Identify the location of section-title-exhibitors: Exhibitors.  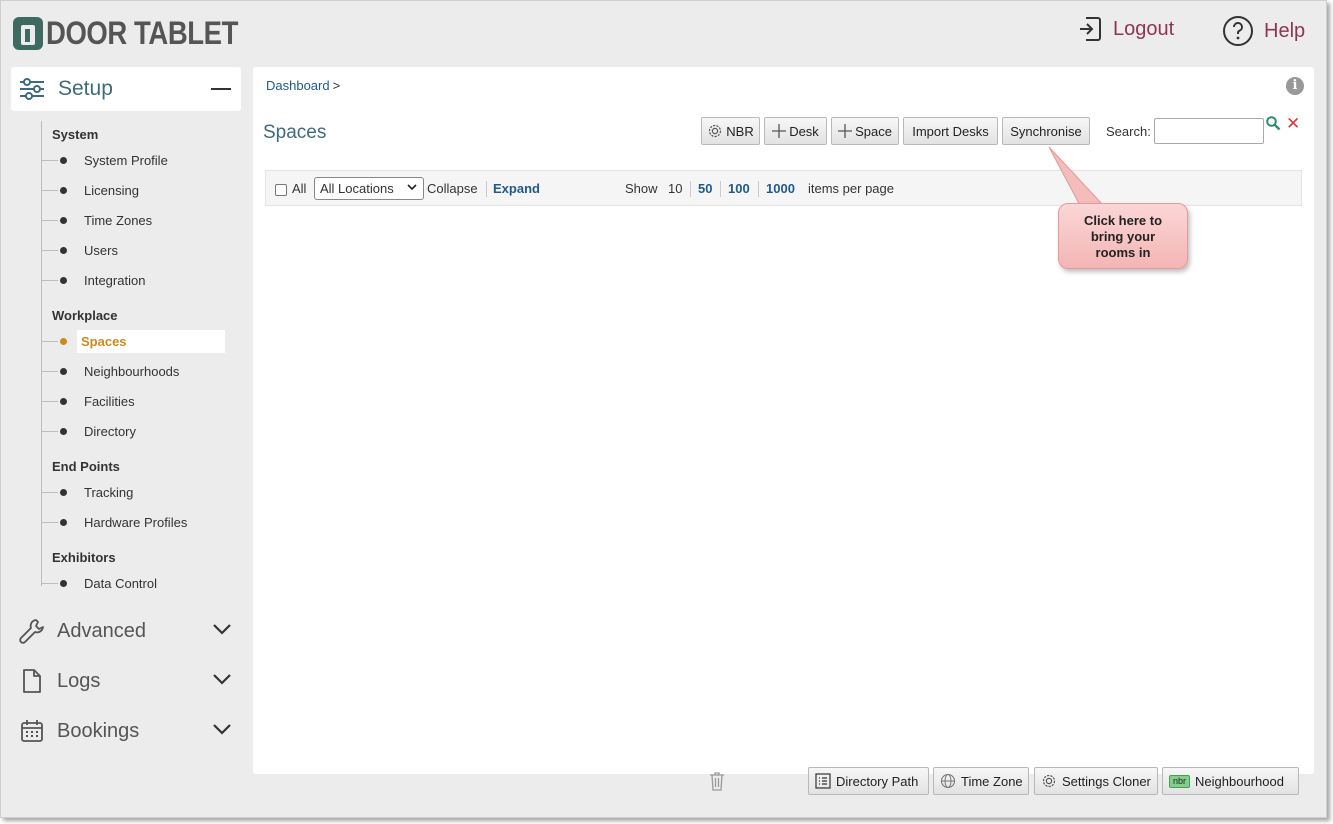
(84, 557).